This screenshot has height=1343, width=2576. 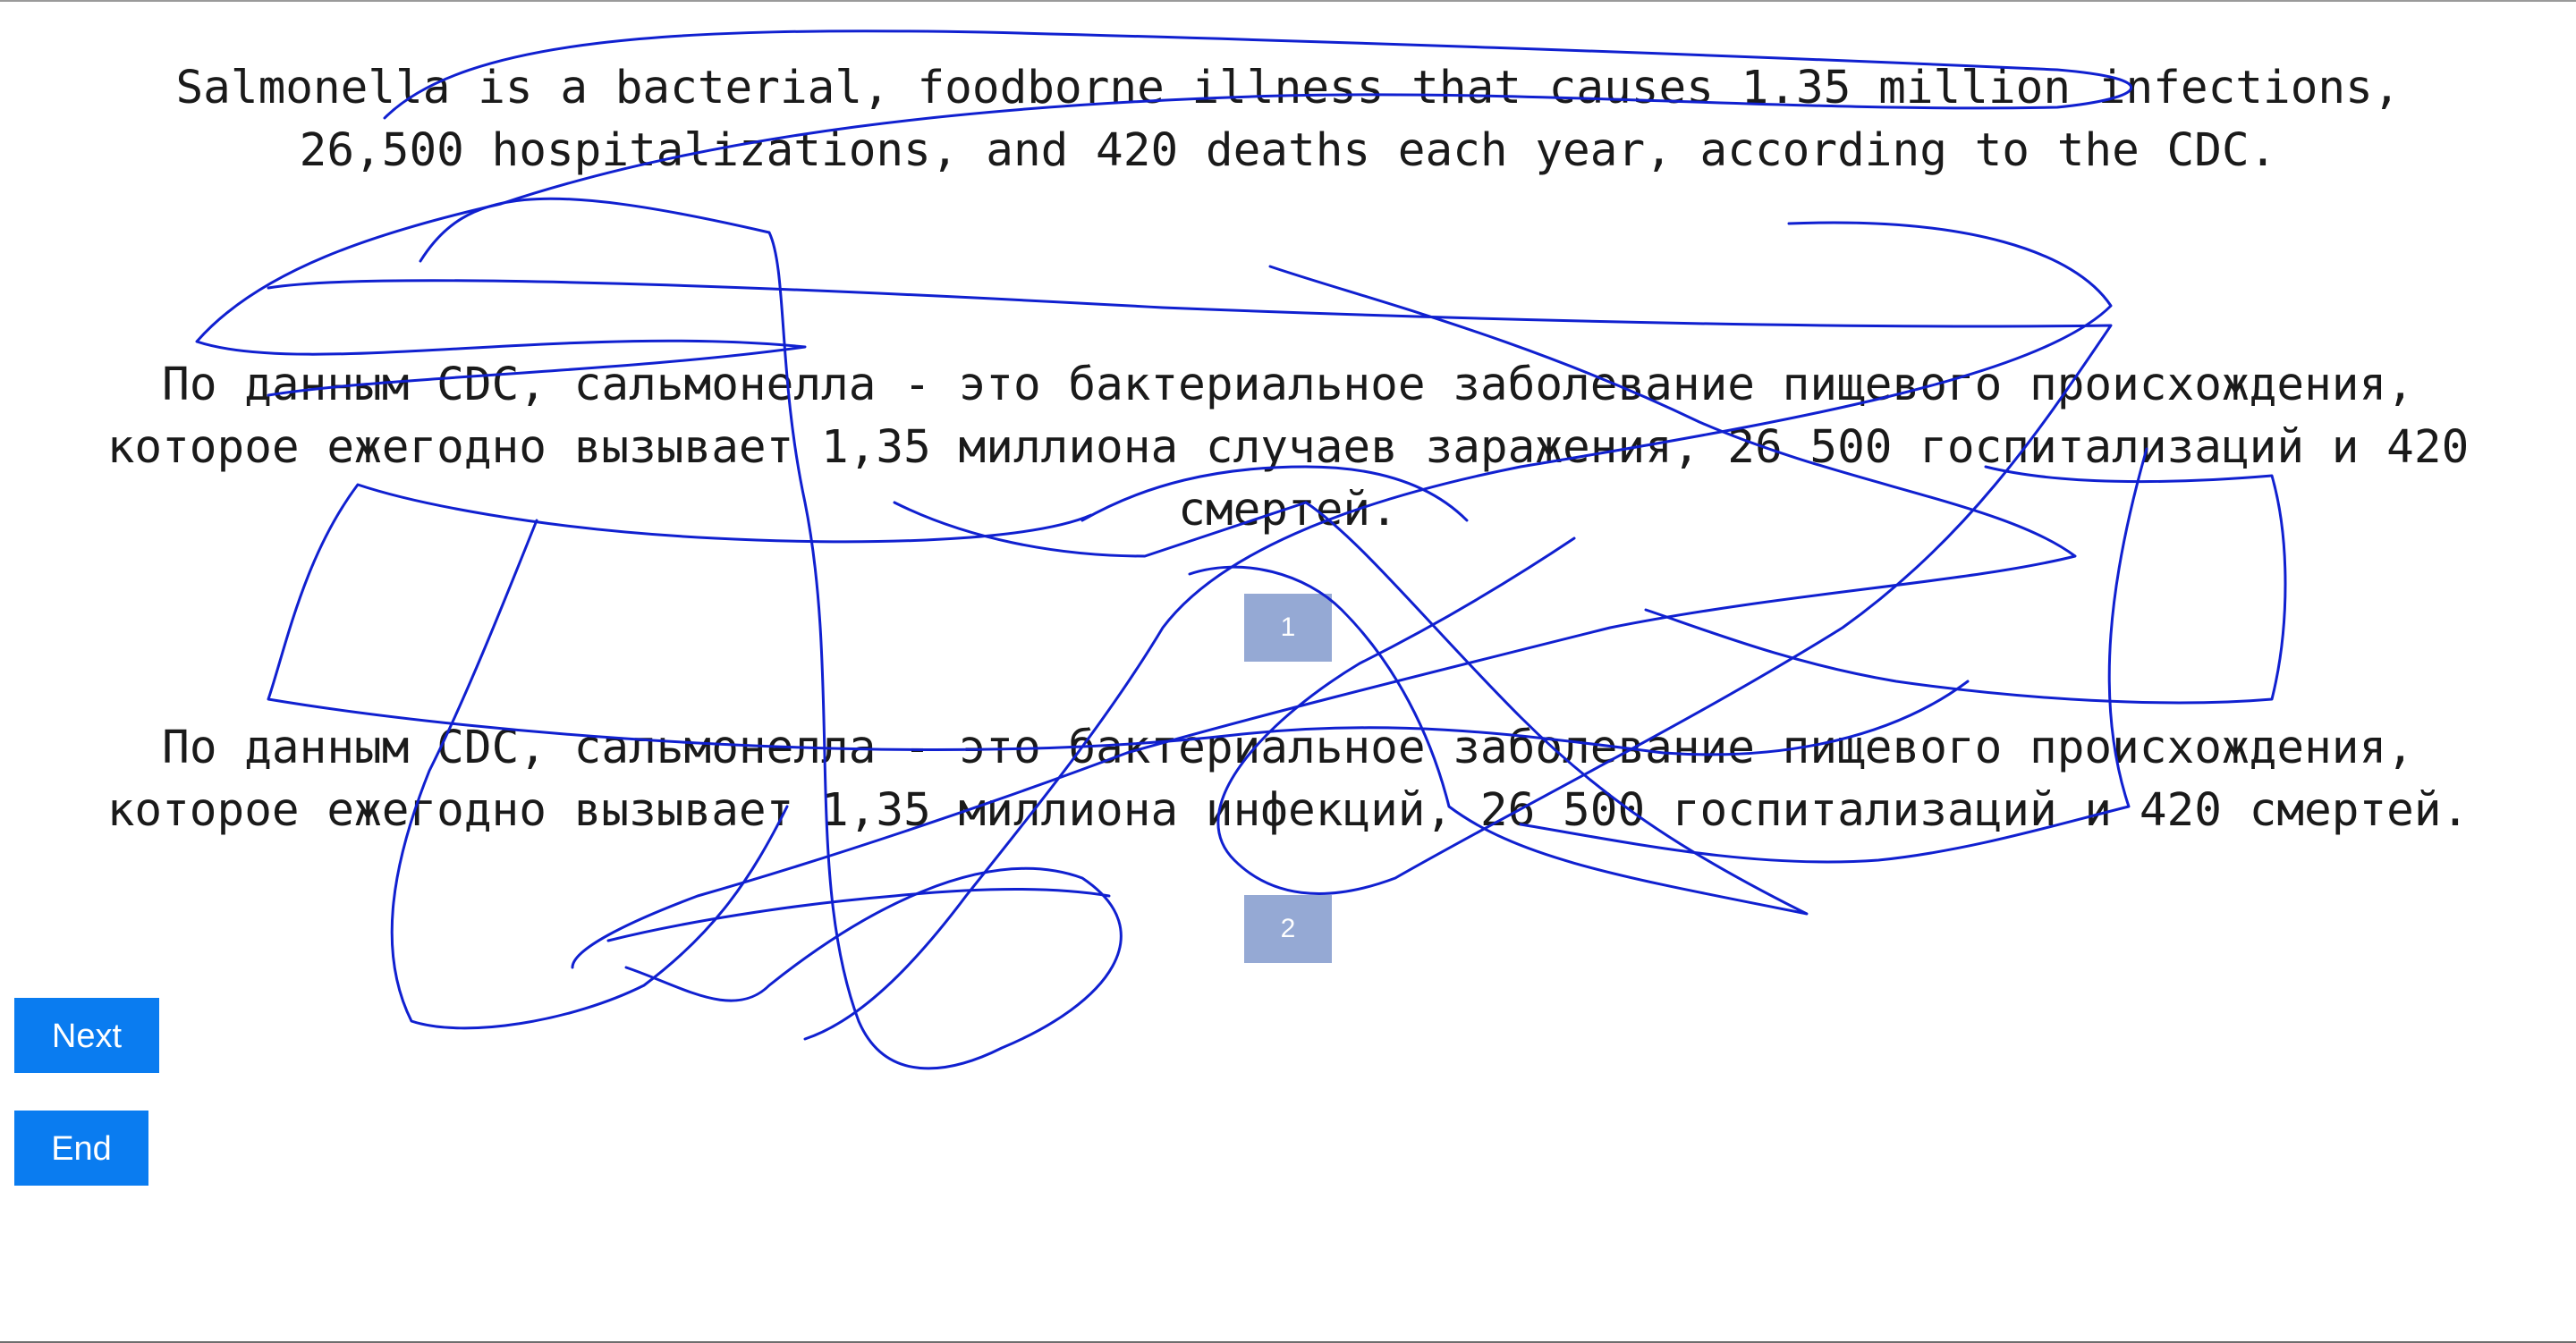 I want to click on choose-translation-2-button: 2, so click(x=1288, y=929).